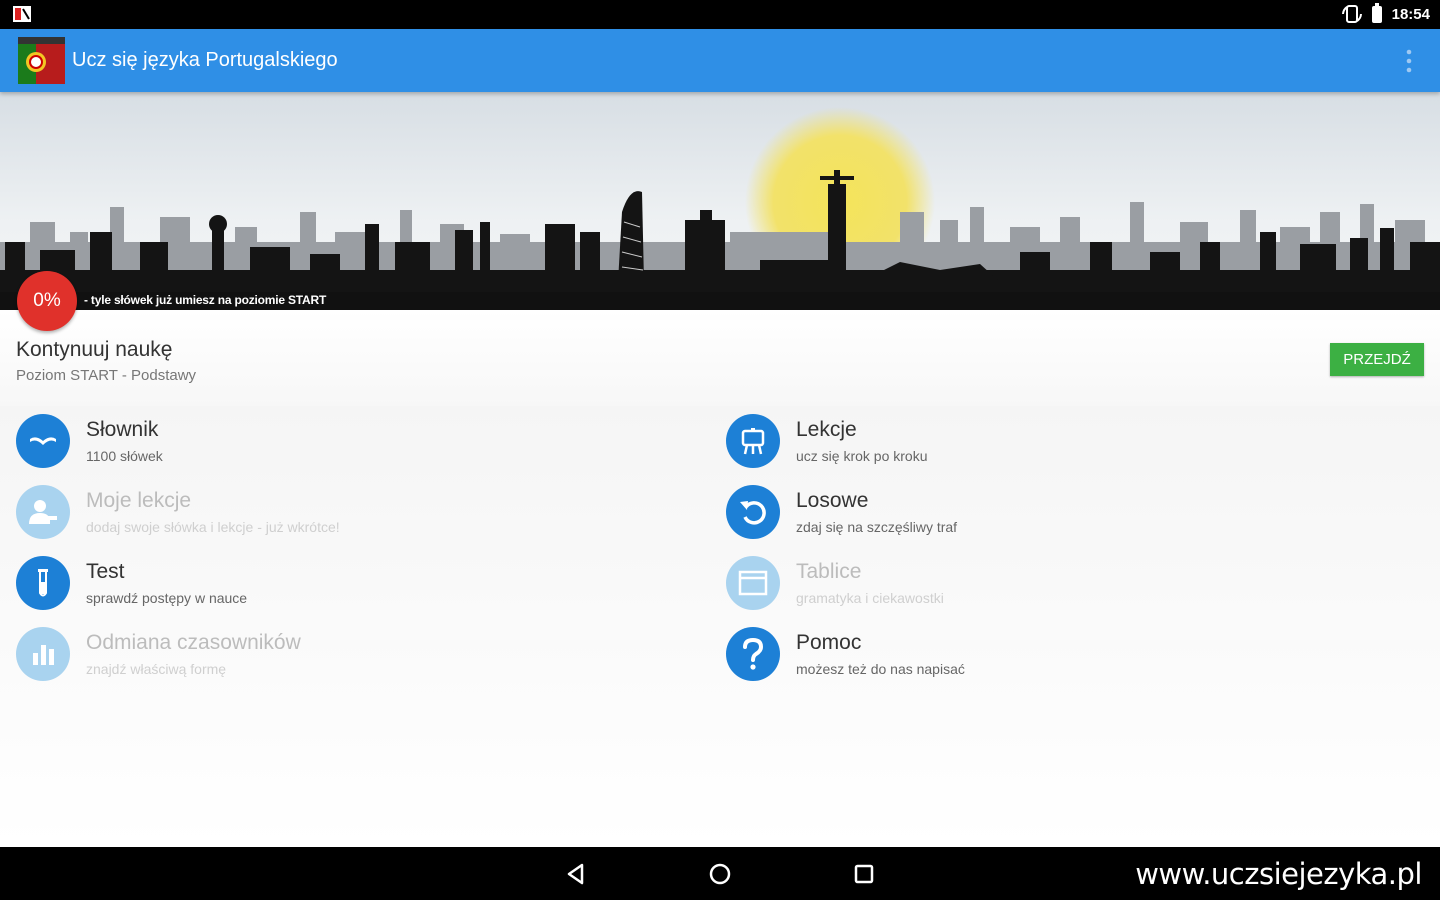 The width and height of the screenshot is (1440, 900). What do you see at coordinates (829, 642) in the screenshot?
I see `menu-item-label: Pomoc` at bounding box center [829, 642].